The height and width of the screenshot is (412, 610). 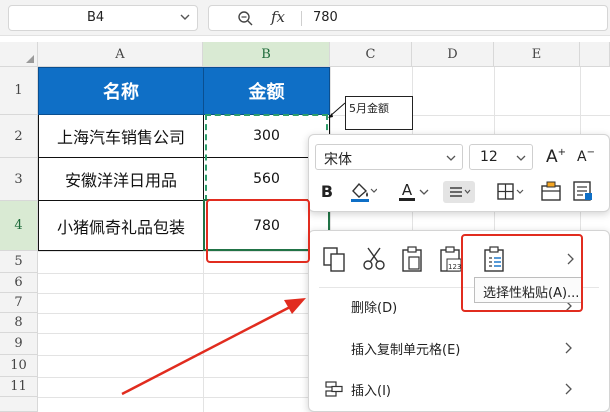 What do you see at coordinates (501, 157) in the screenshot?
I see `font-size-select: 12` at bounding box center [501, 157].